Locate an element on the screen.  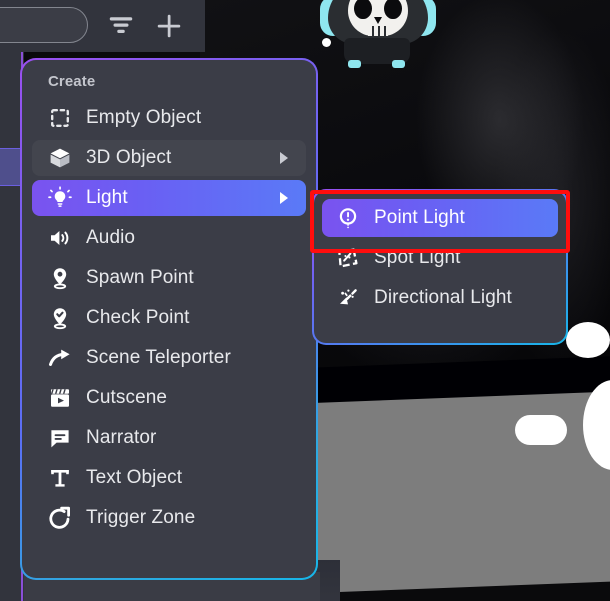
filter-icon is located at coordinates (121, 26).